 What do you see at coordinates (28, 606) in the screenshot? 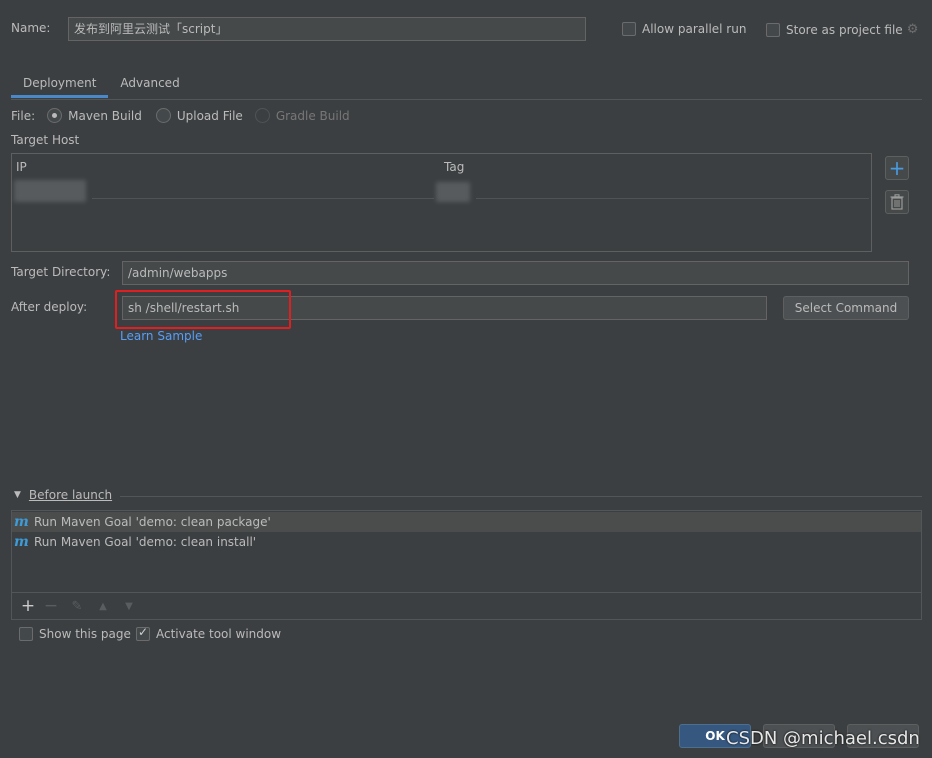
I see `add-icon: +` at bounding box center [28, 606].